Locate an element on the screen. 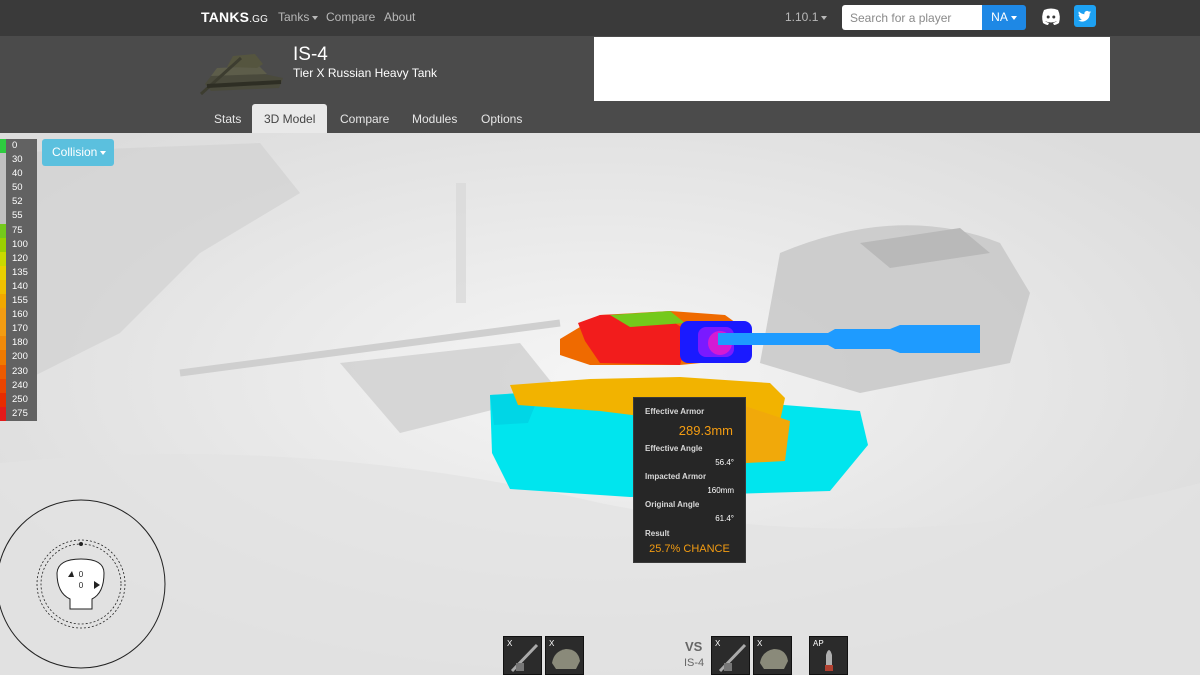  legend-row: 55 is located at coordinates (18, 216).